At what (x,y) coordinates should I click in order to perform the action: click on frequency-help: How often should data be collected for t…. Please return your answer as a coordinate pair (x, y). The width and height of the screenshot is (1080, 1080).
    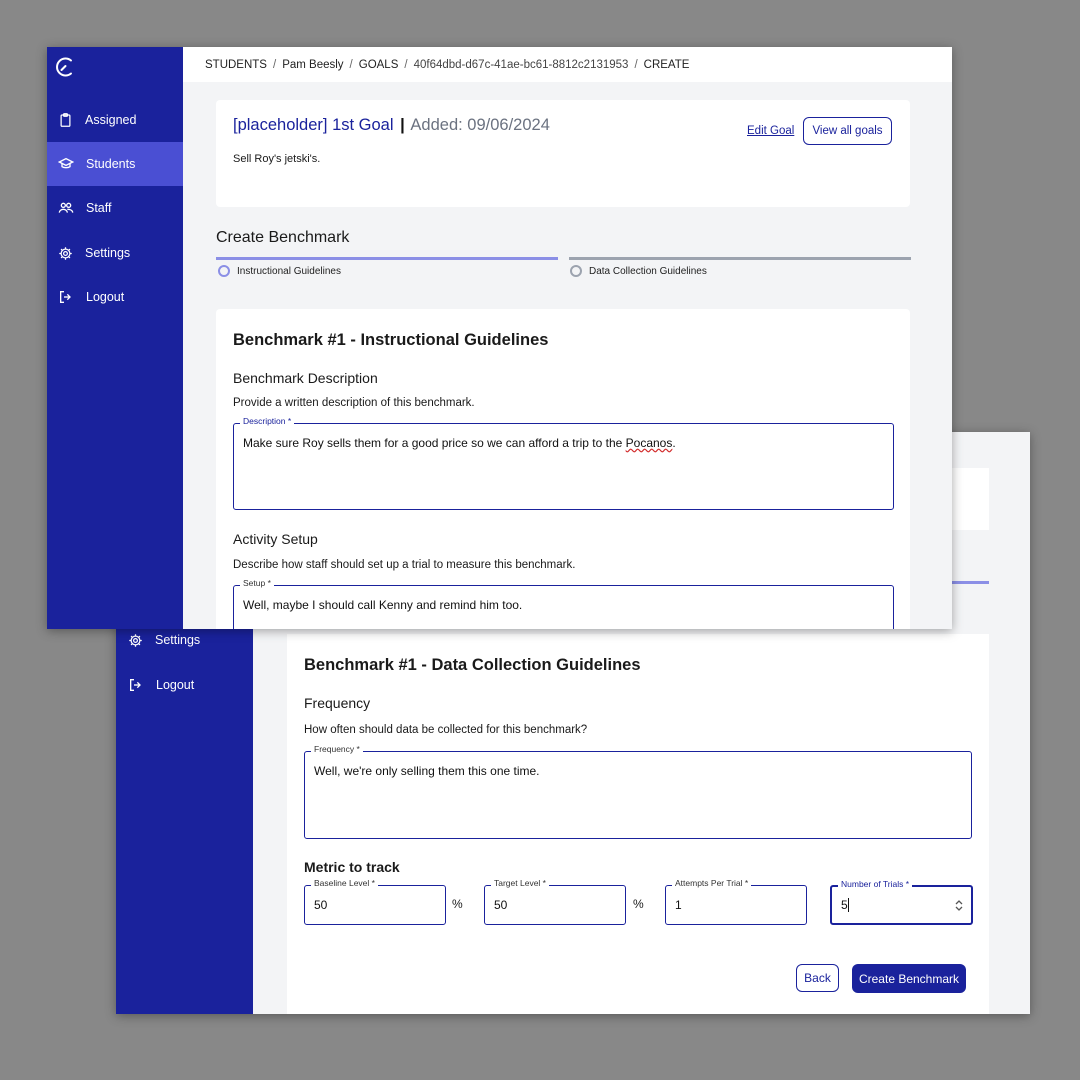
    Looking at the image, I should click on (446, 730).